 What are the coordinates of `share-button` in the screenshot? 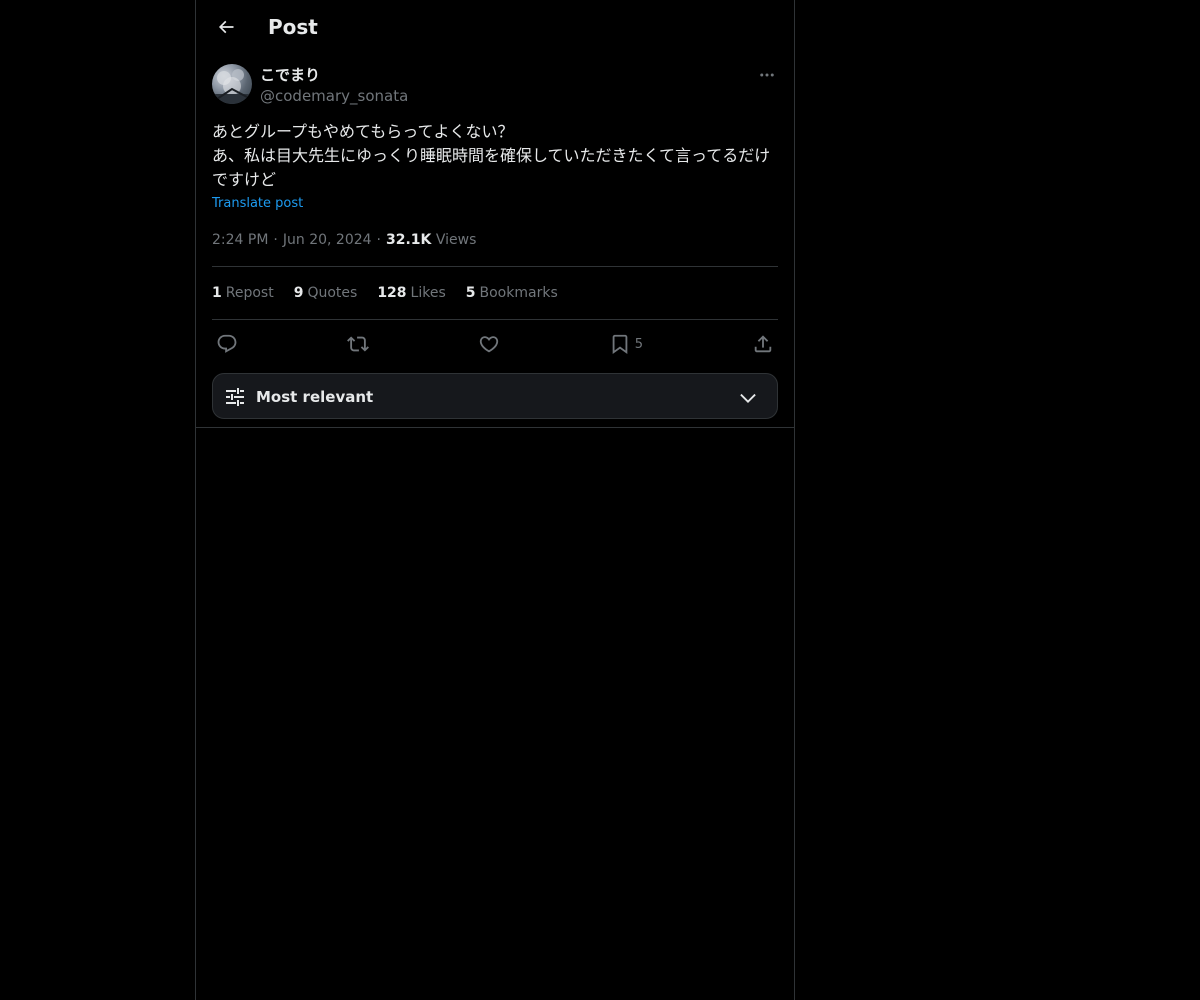 It's located at (763, 344).